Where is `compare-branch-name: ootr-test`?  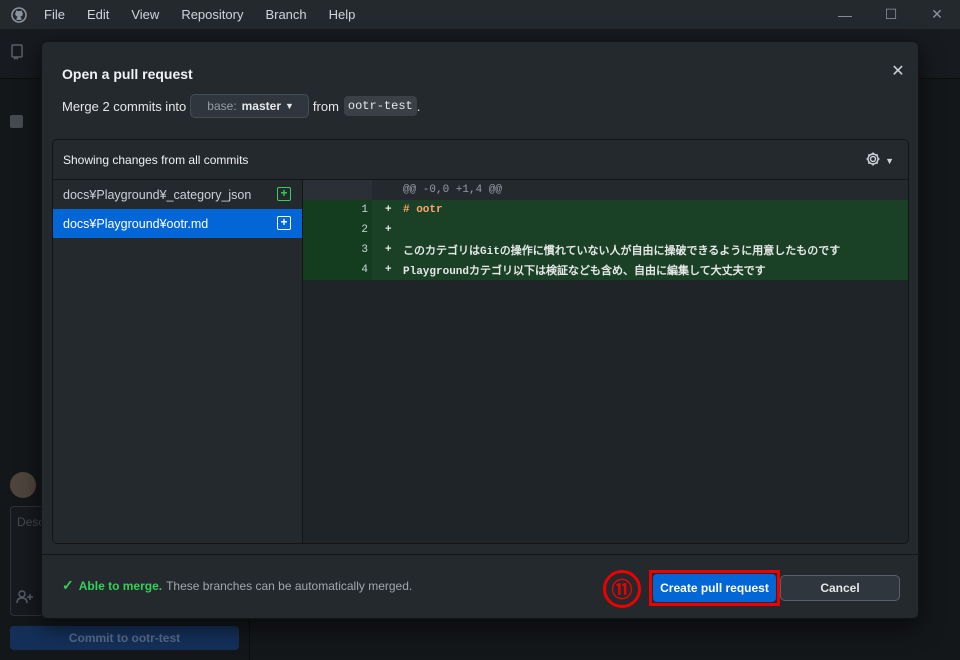
compare-branch-name: ootr-test is located at coordinates (380, 106).